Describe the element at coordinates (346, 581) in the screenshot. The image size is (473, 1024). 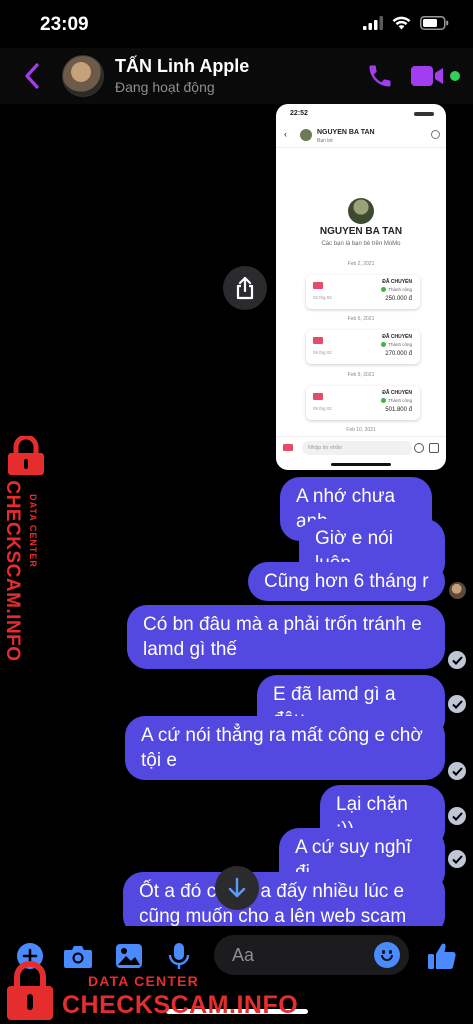
I see `message-bubble: Cũng hơn 6 tháng r` at that location.